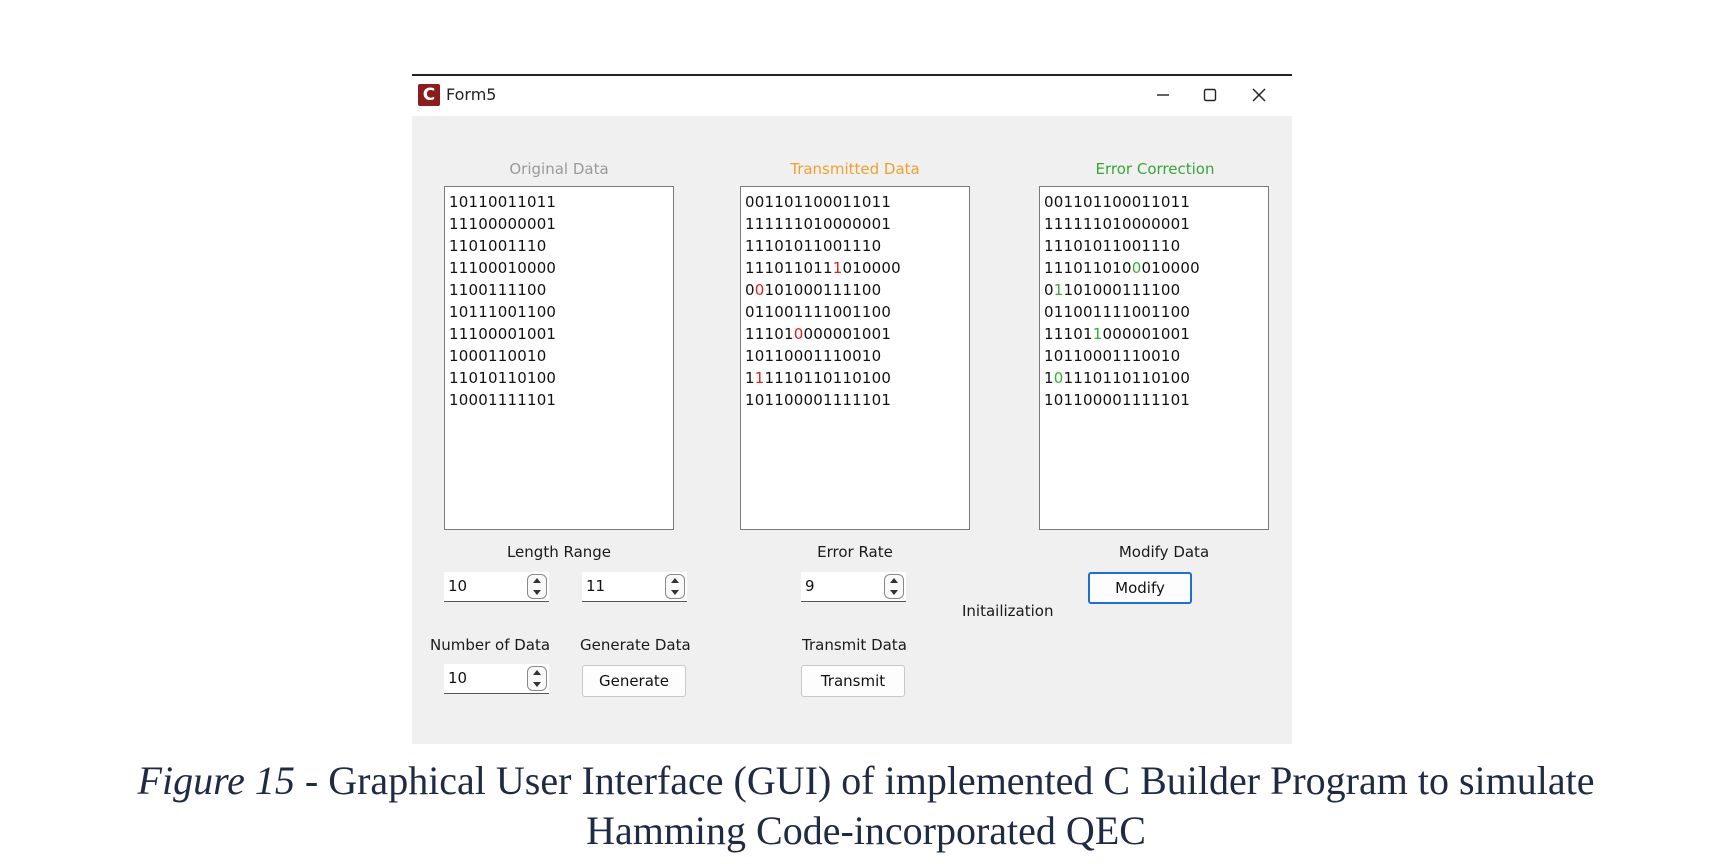 The width and height of the screenshot is (1732, 864). What do you see at coordinates (1058, 290) in the screenshot?
I see `corrected-bit: 1` at bounding box center [1058, 290].